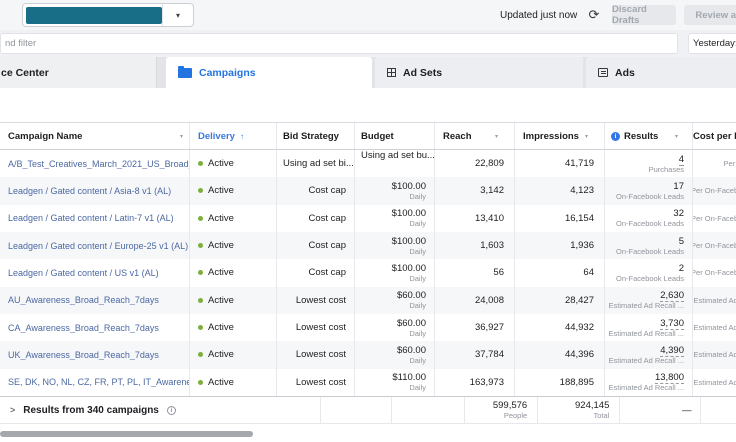  What do you see at coordinates (560, 136) in the screenshot?
I see `column-impressions: Impressions ▾` at bounding box center [560, 136].